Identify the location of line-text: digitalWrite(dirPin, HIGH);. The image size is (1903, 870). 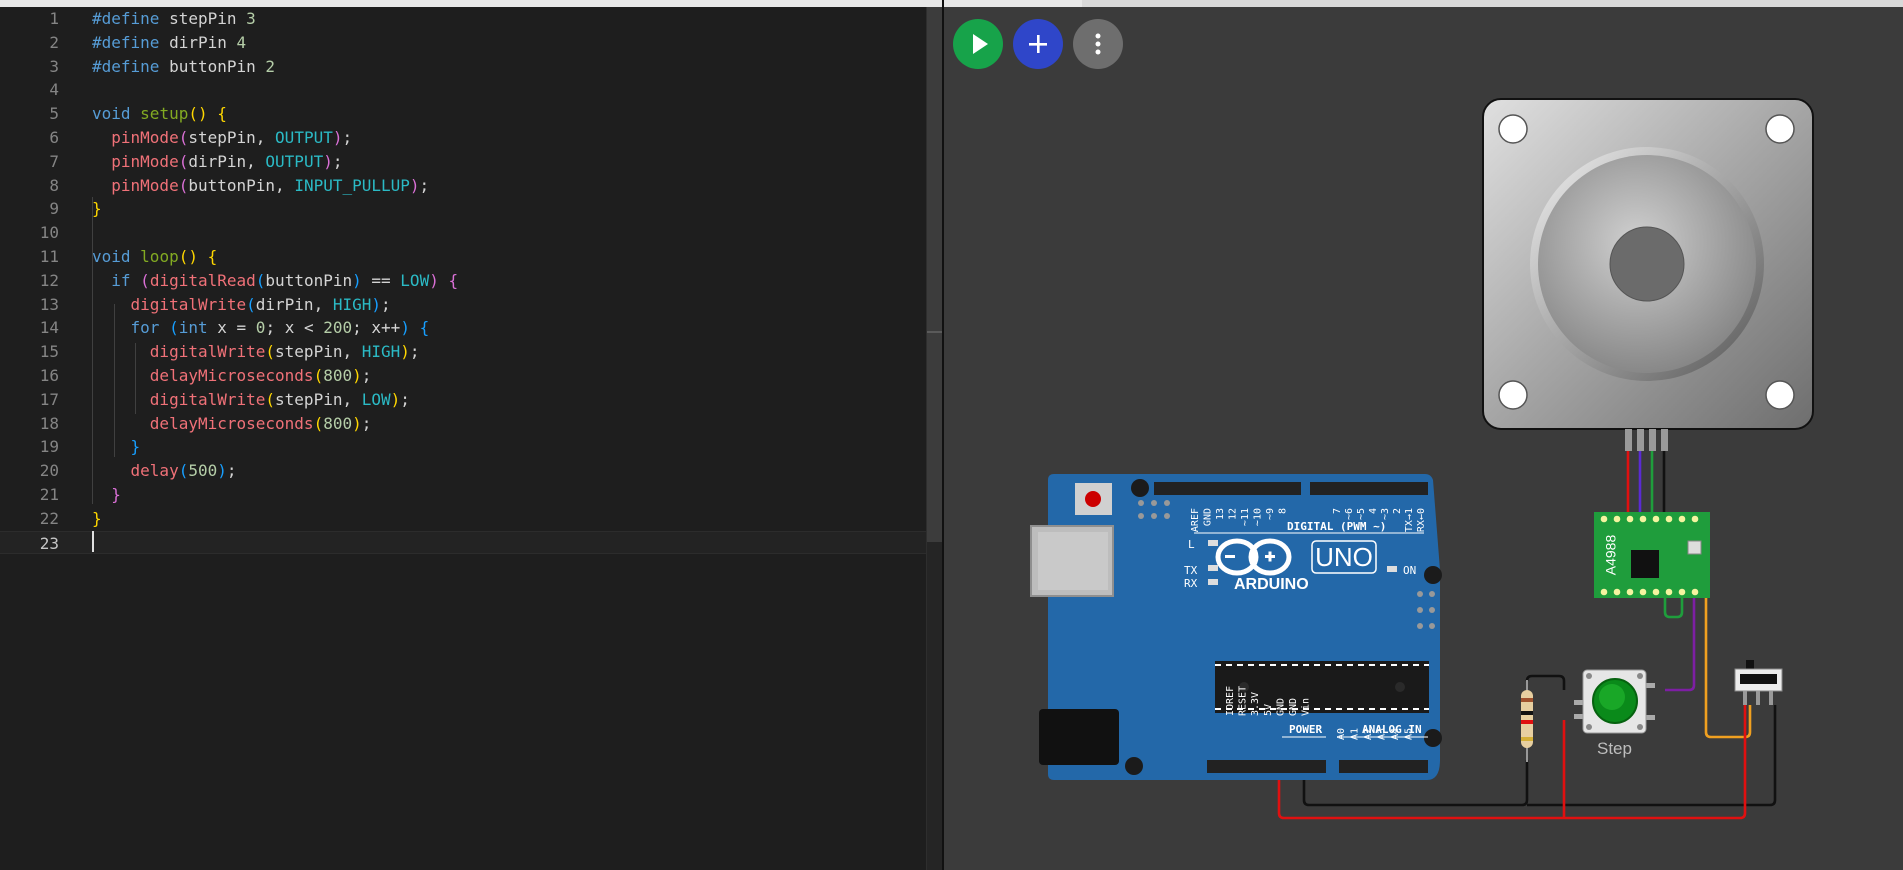
(241, 305).